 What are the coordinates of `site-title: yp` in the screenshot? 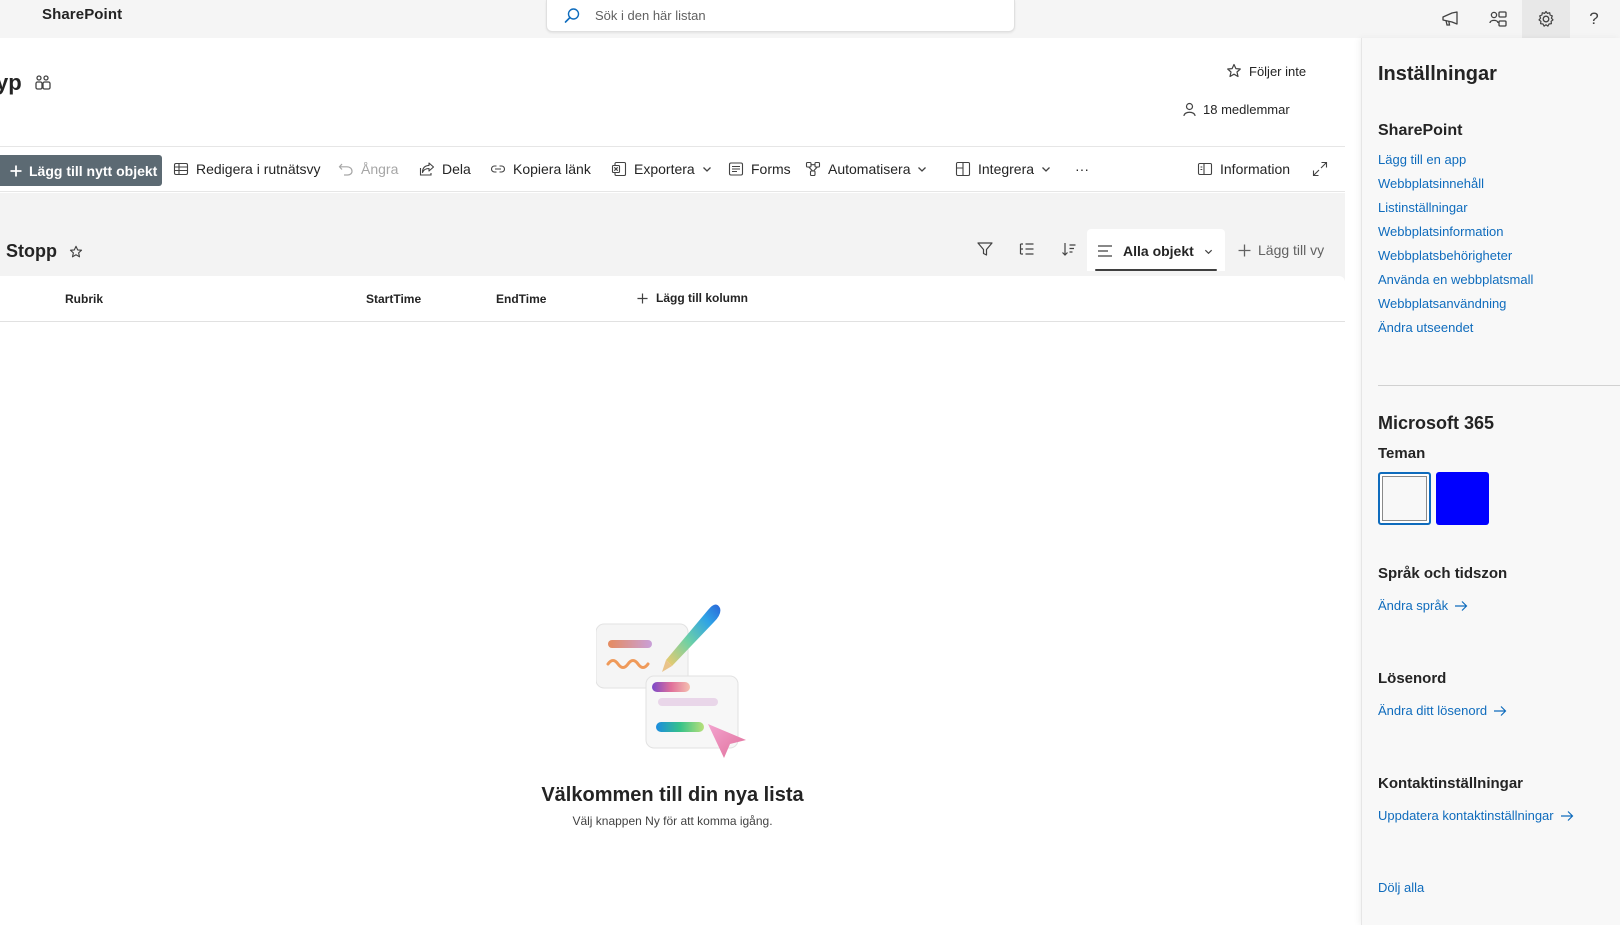 It's located at (11, 83).